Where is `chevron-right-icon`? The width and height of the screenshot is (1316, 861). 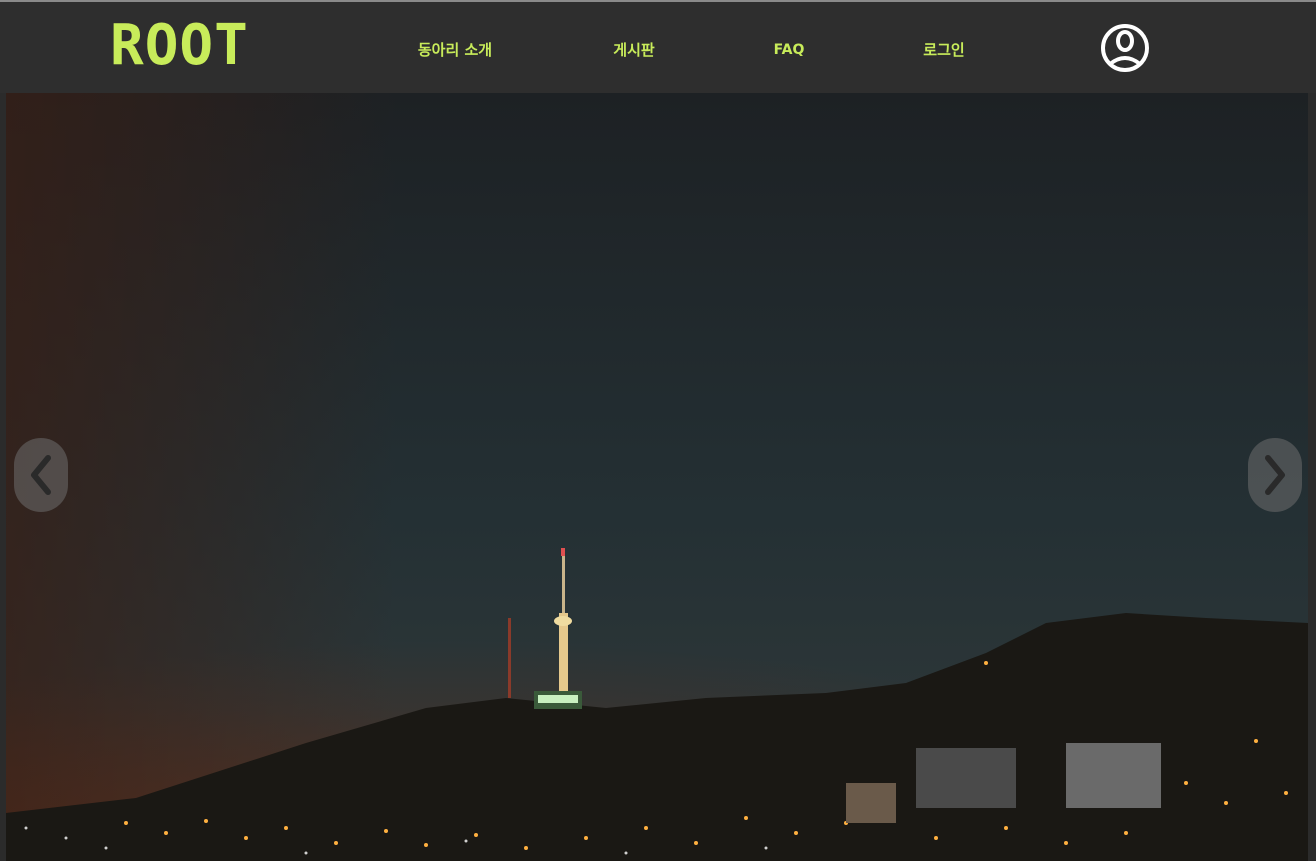 chevron-right-icon is located at coordinates (1275, 475).